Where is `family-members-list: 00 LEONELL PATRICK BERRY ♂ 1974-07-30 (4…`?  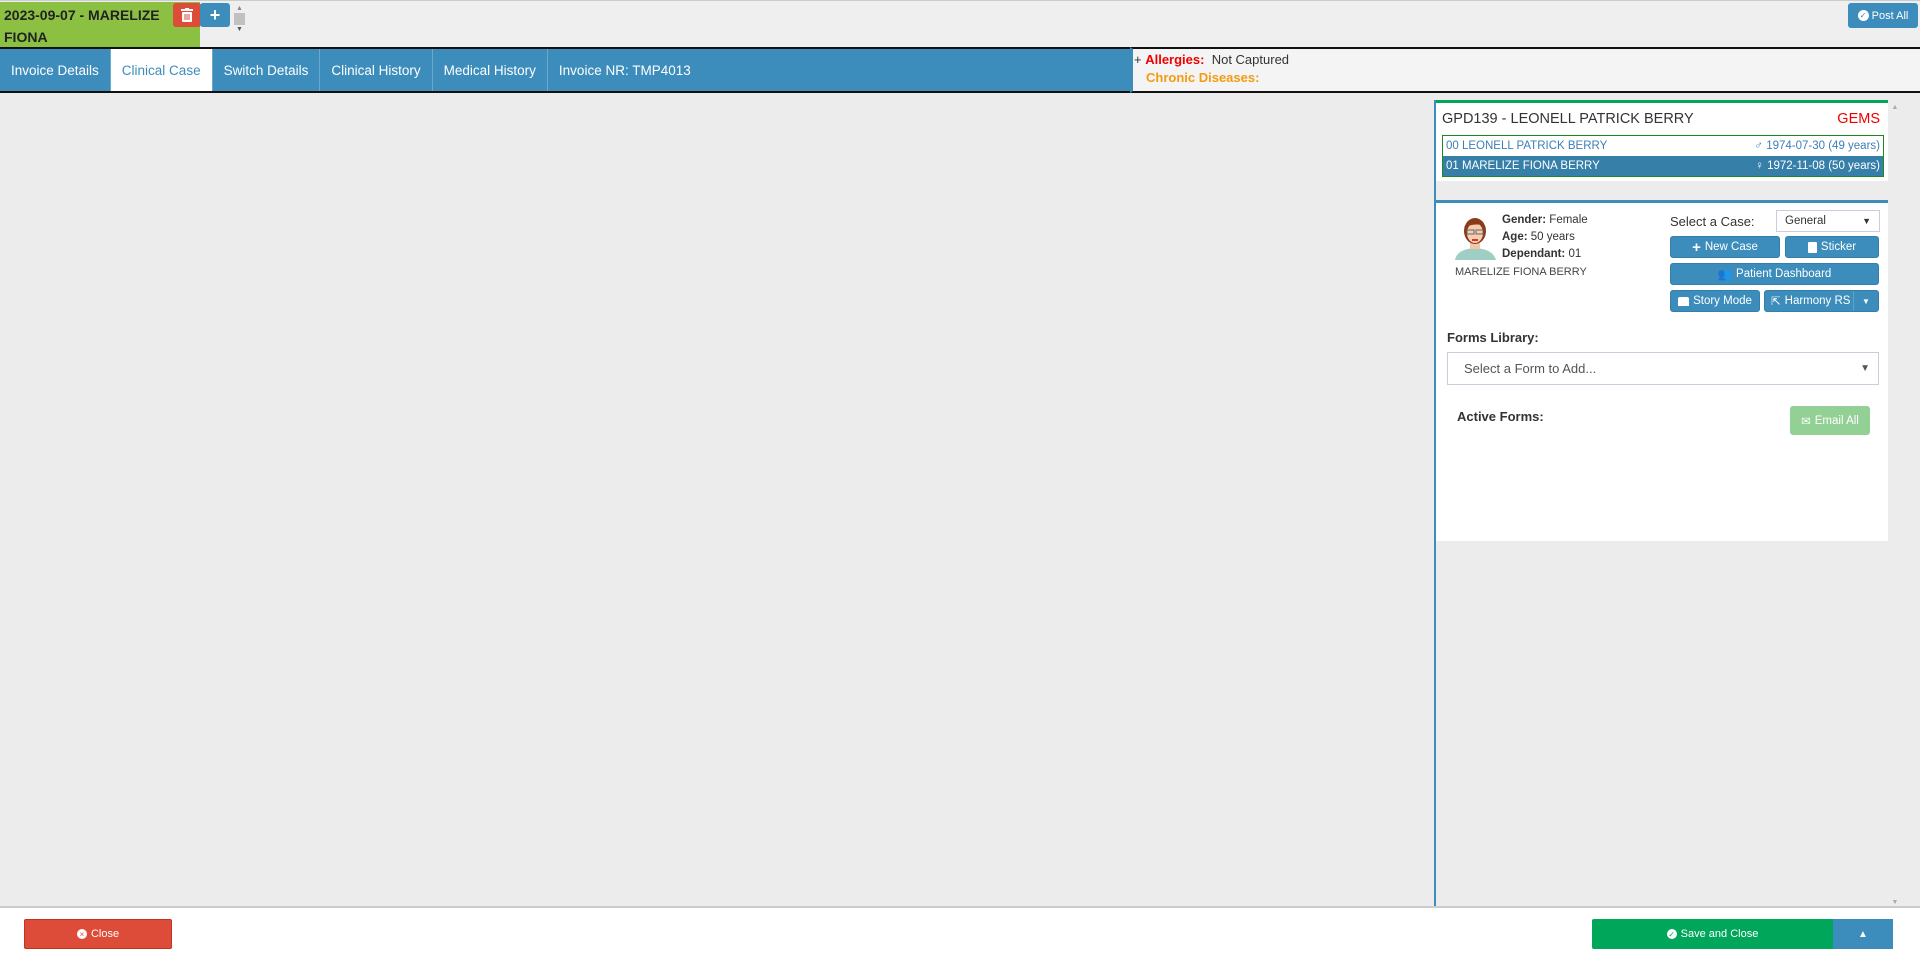 family-members-list: 00 LEONELL PATRICK BERRY ♂ 1974-07-30 (4… is located at coordinates (1663, 156).